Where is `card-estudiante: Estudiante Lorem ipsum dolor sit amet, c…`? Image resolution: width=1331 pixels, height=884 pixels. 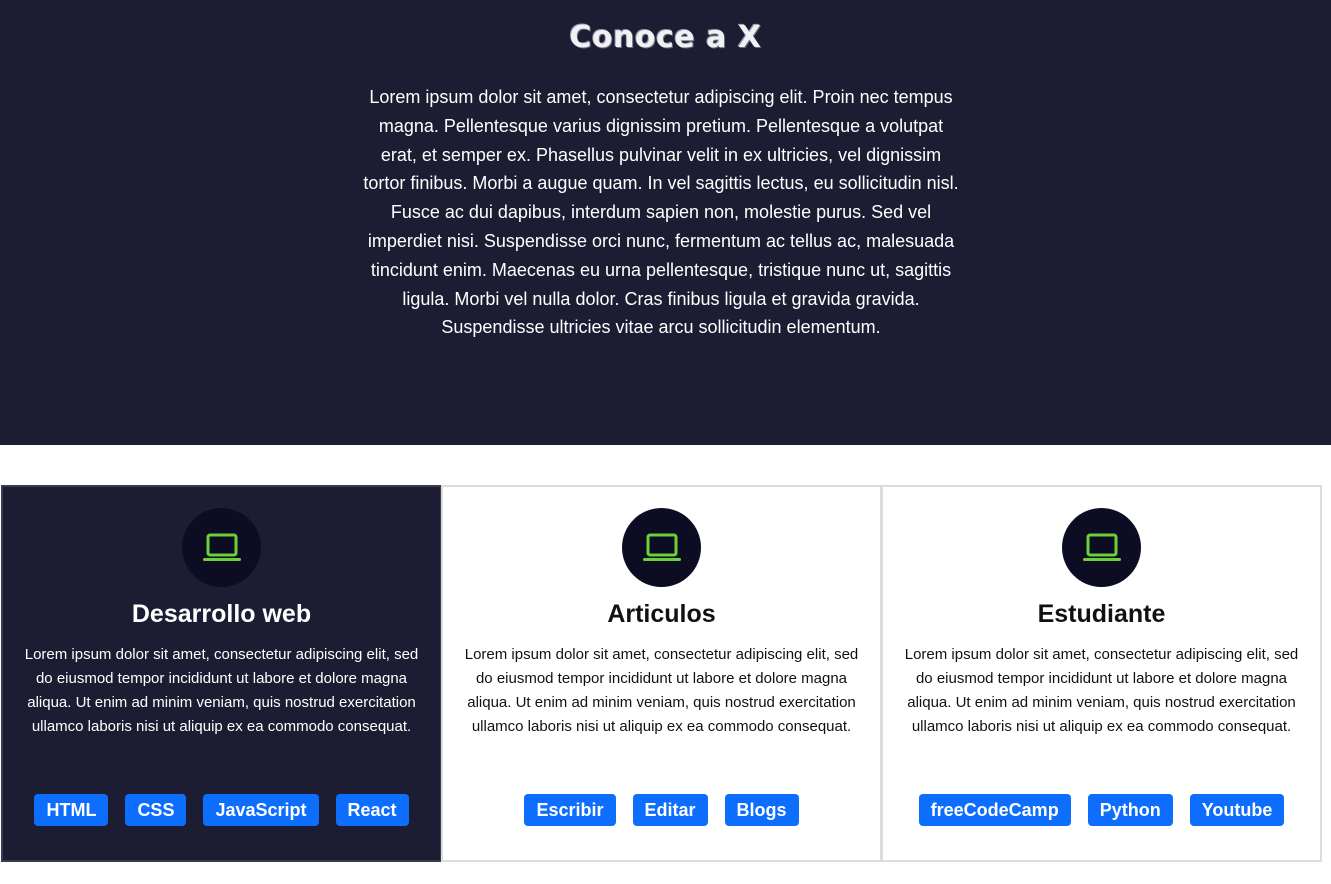
card-estudiante: Estudiante Lorem ipsum dolor sit amet, c… is located at coordinates (1101, 673).